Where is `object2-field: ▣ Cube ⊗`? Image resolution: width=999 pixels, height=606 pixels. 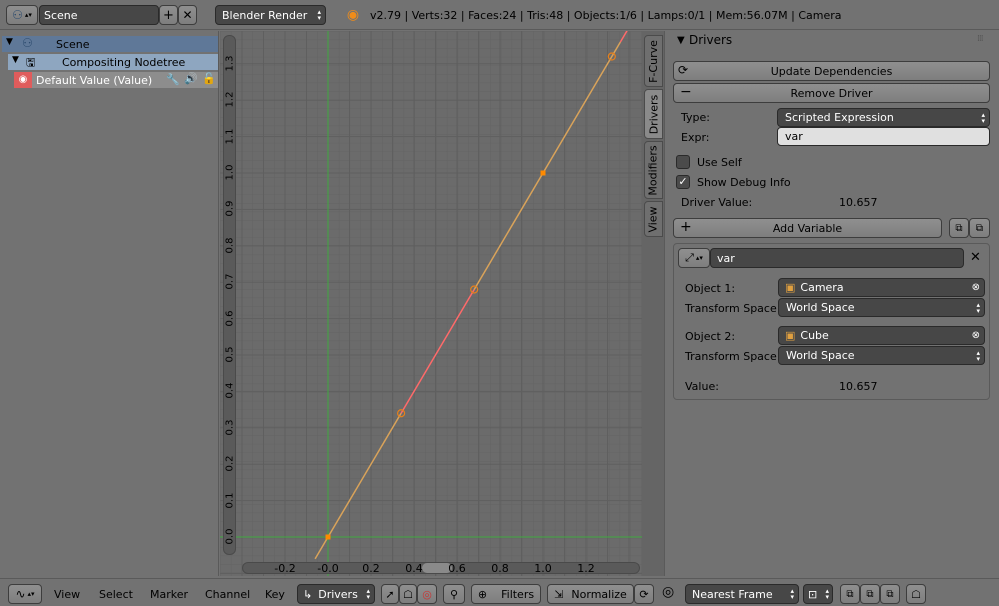 object2-field: ▣ Cube ⊗ is located at coordinates (881, 335).